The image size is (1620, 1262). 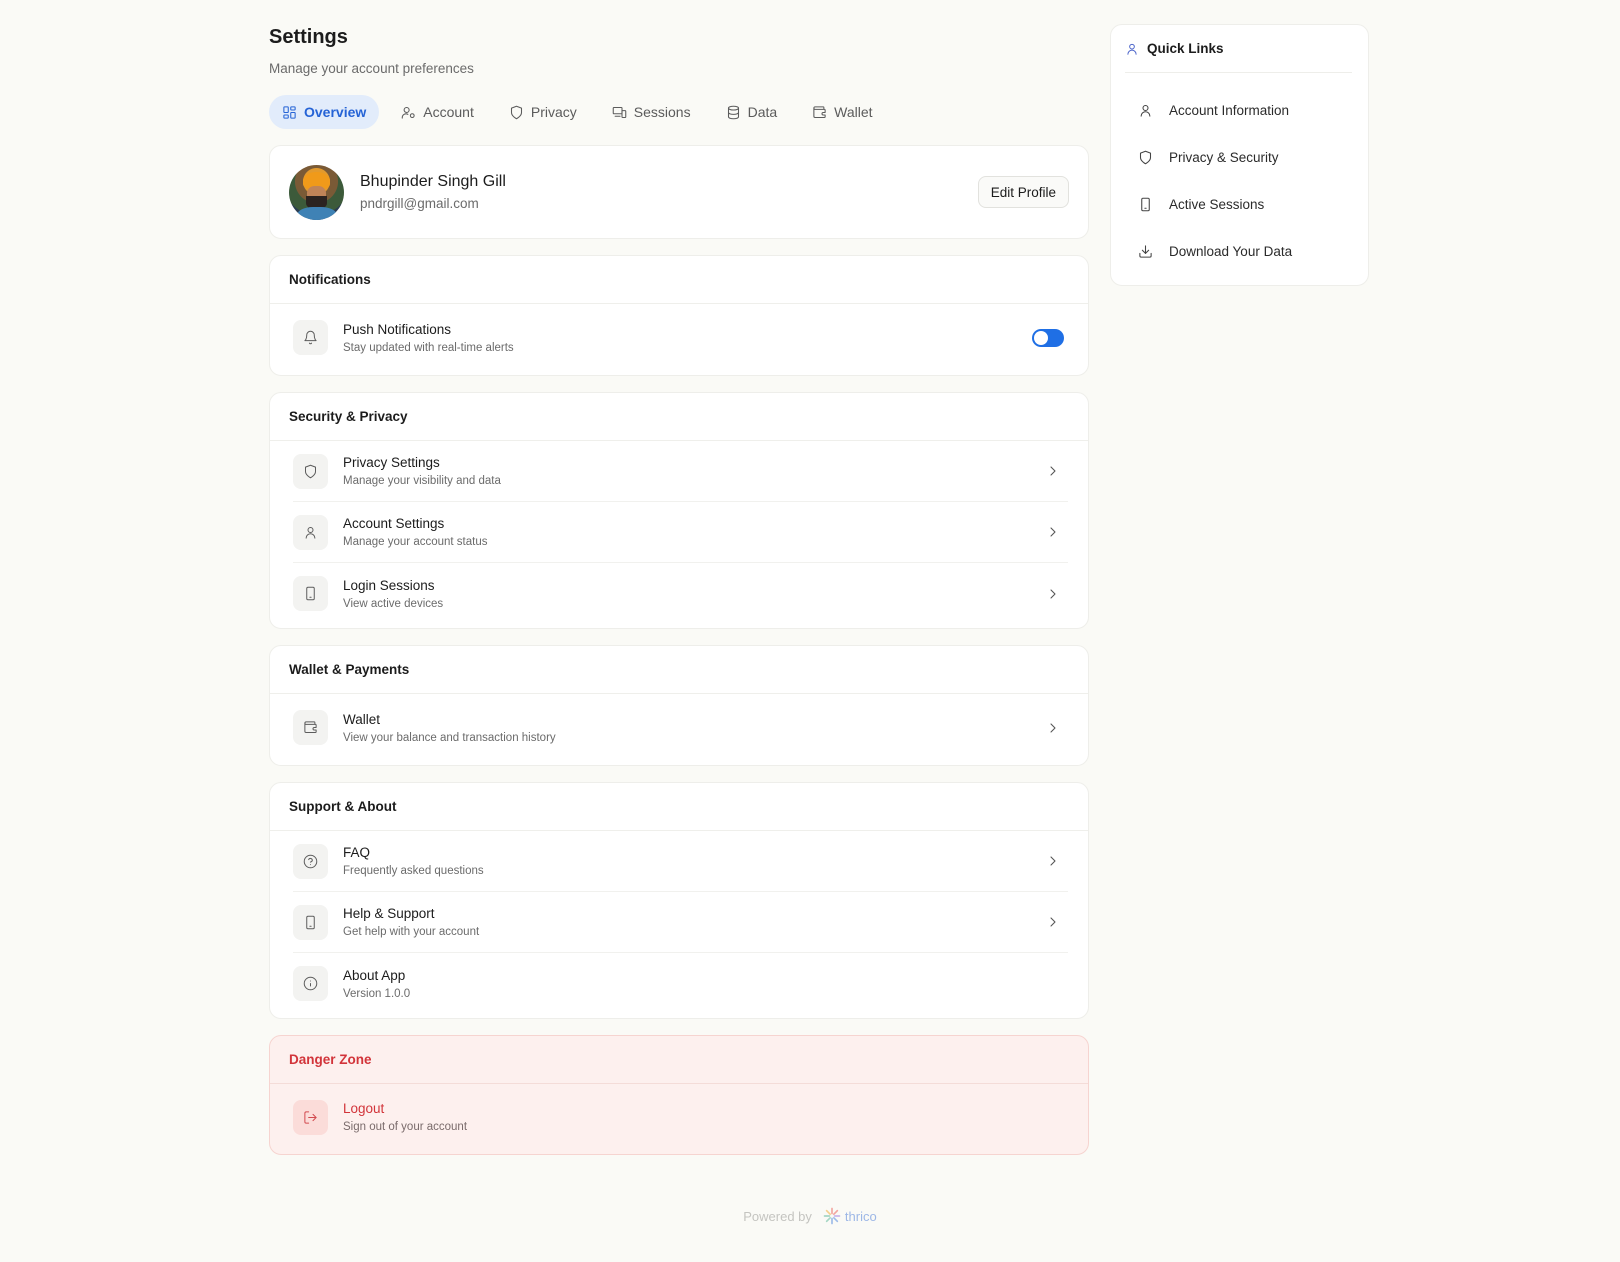 I want to click on logout-row: Logout Sign out of your account, so click(x=680, y=1117).